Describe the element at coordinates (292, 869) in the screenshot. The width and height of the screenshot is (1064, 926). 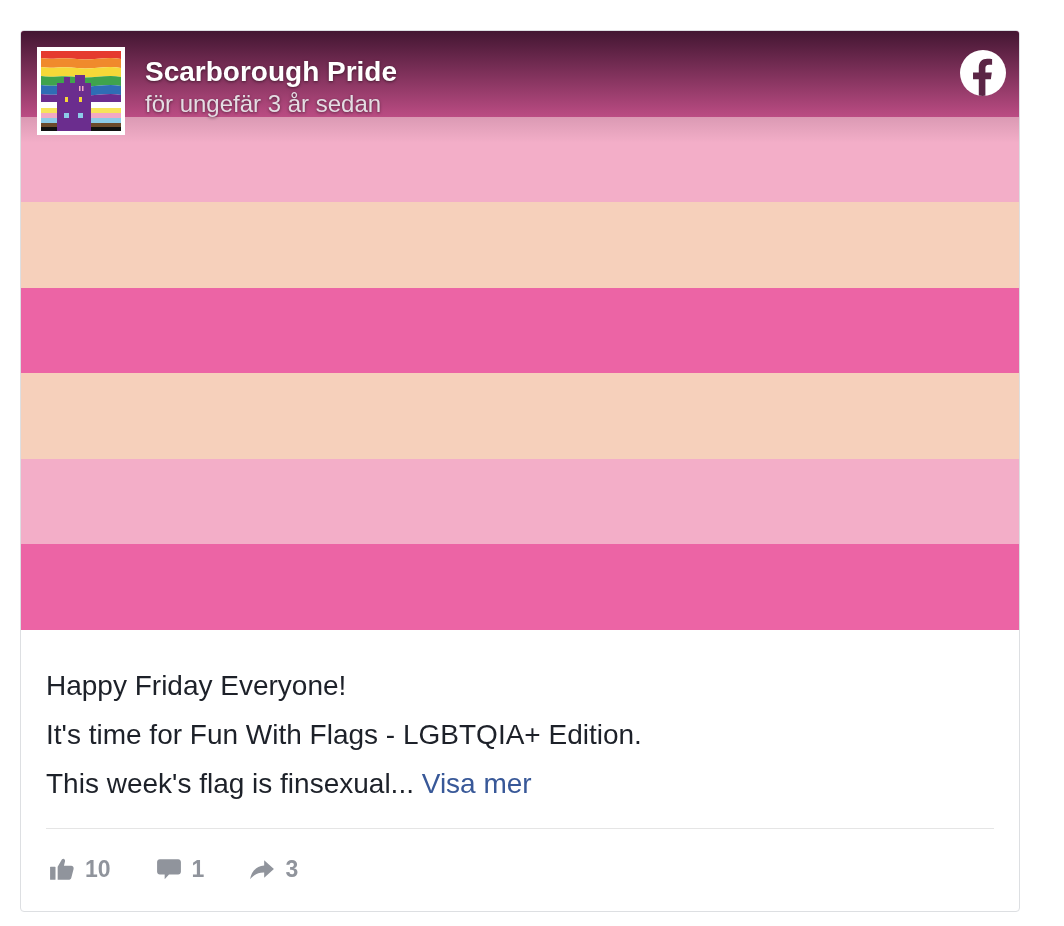
I see `share-count: 3` at that location.